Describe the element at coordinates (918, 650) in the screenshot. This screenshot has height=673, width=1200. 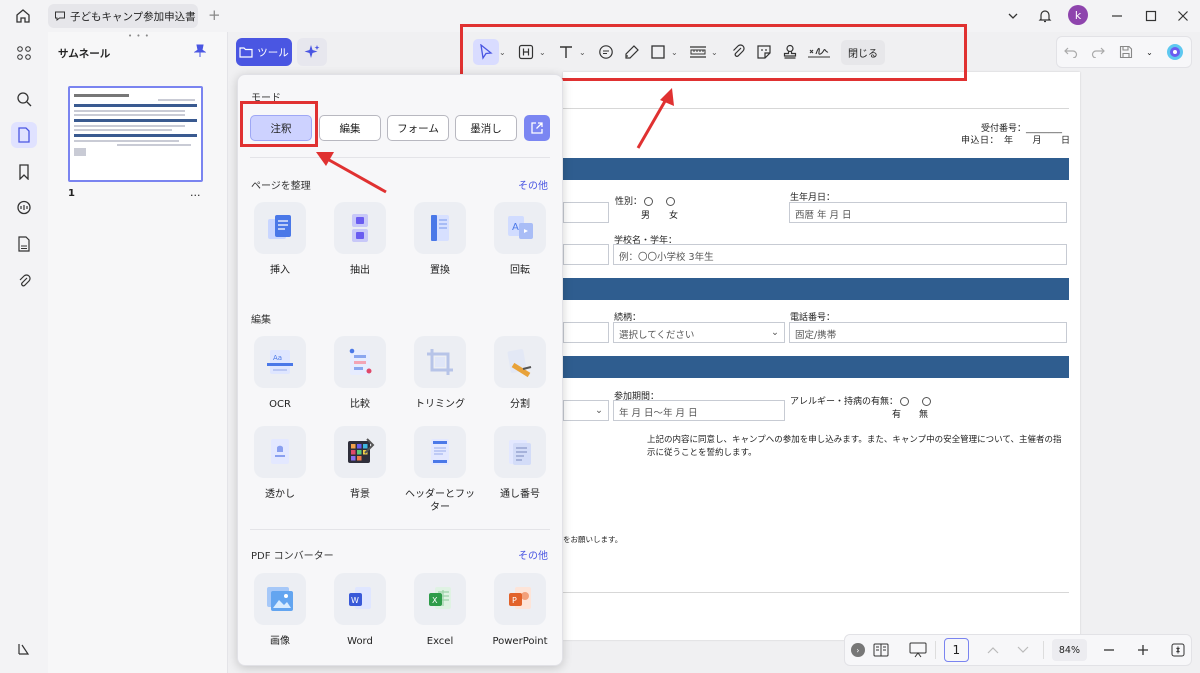
I see `presentation-icon` at that location.